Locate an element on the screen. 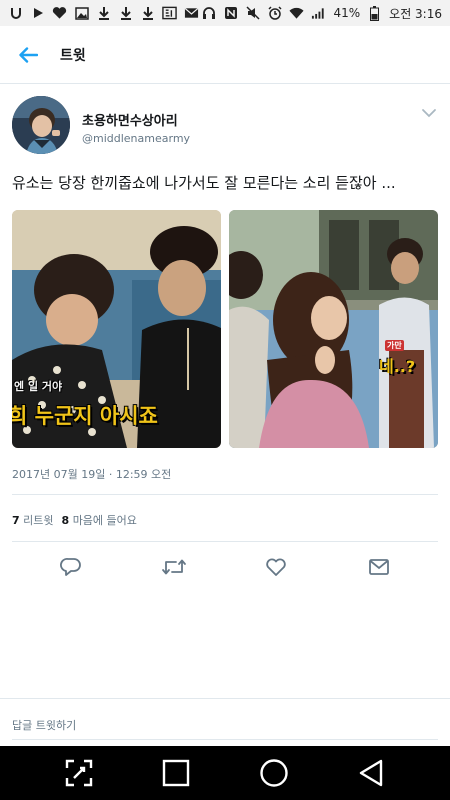 This screenshot has height=800, width=450. like-count: 8 is located at coordinates (65, 520).